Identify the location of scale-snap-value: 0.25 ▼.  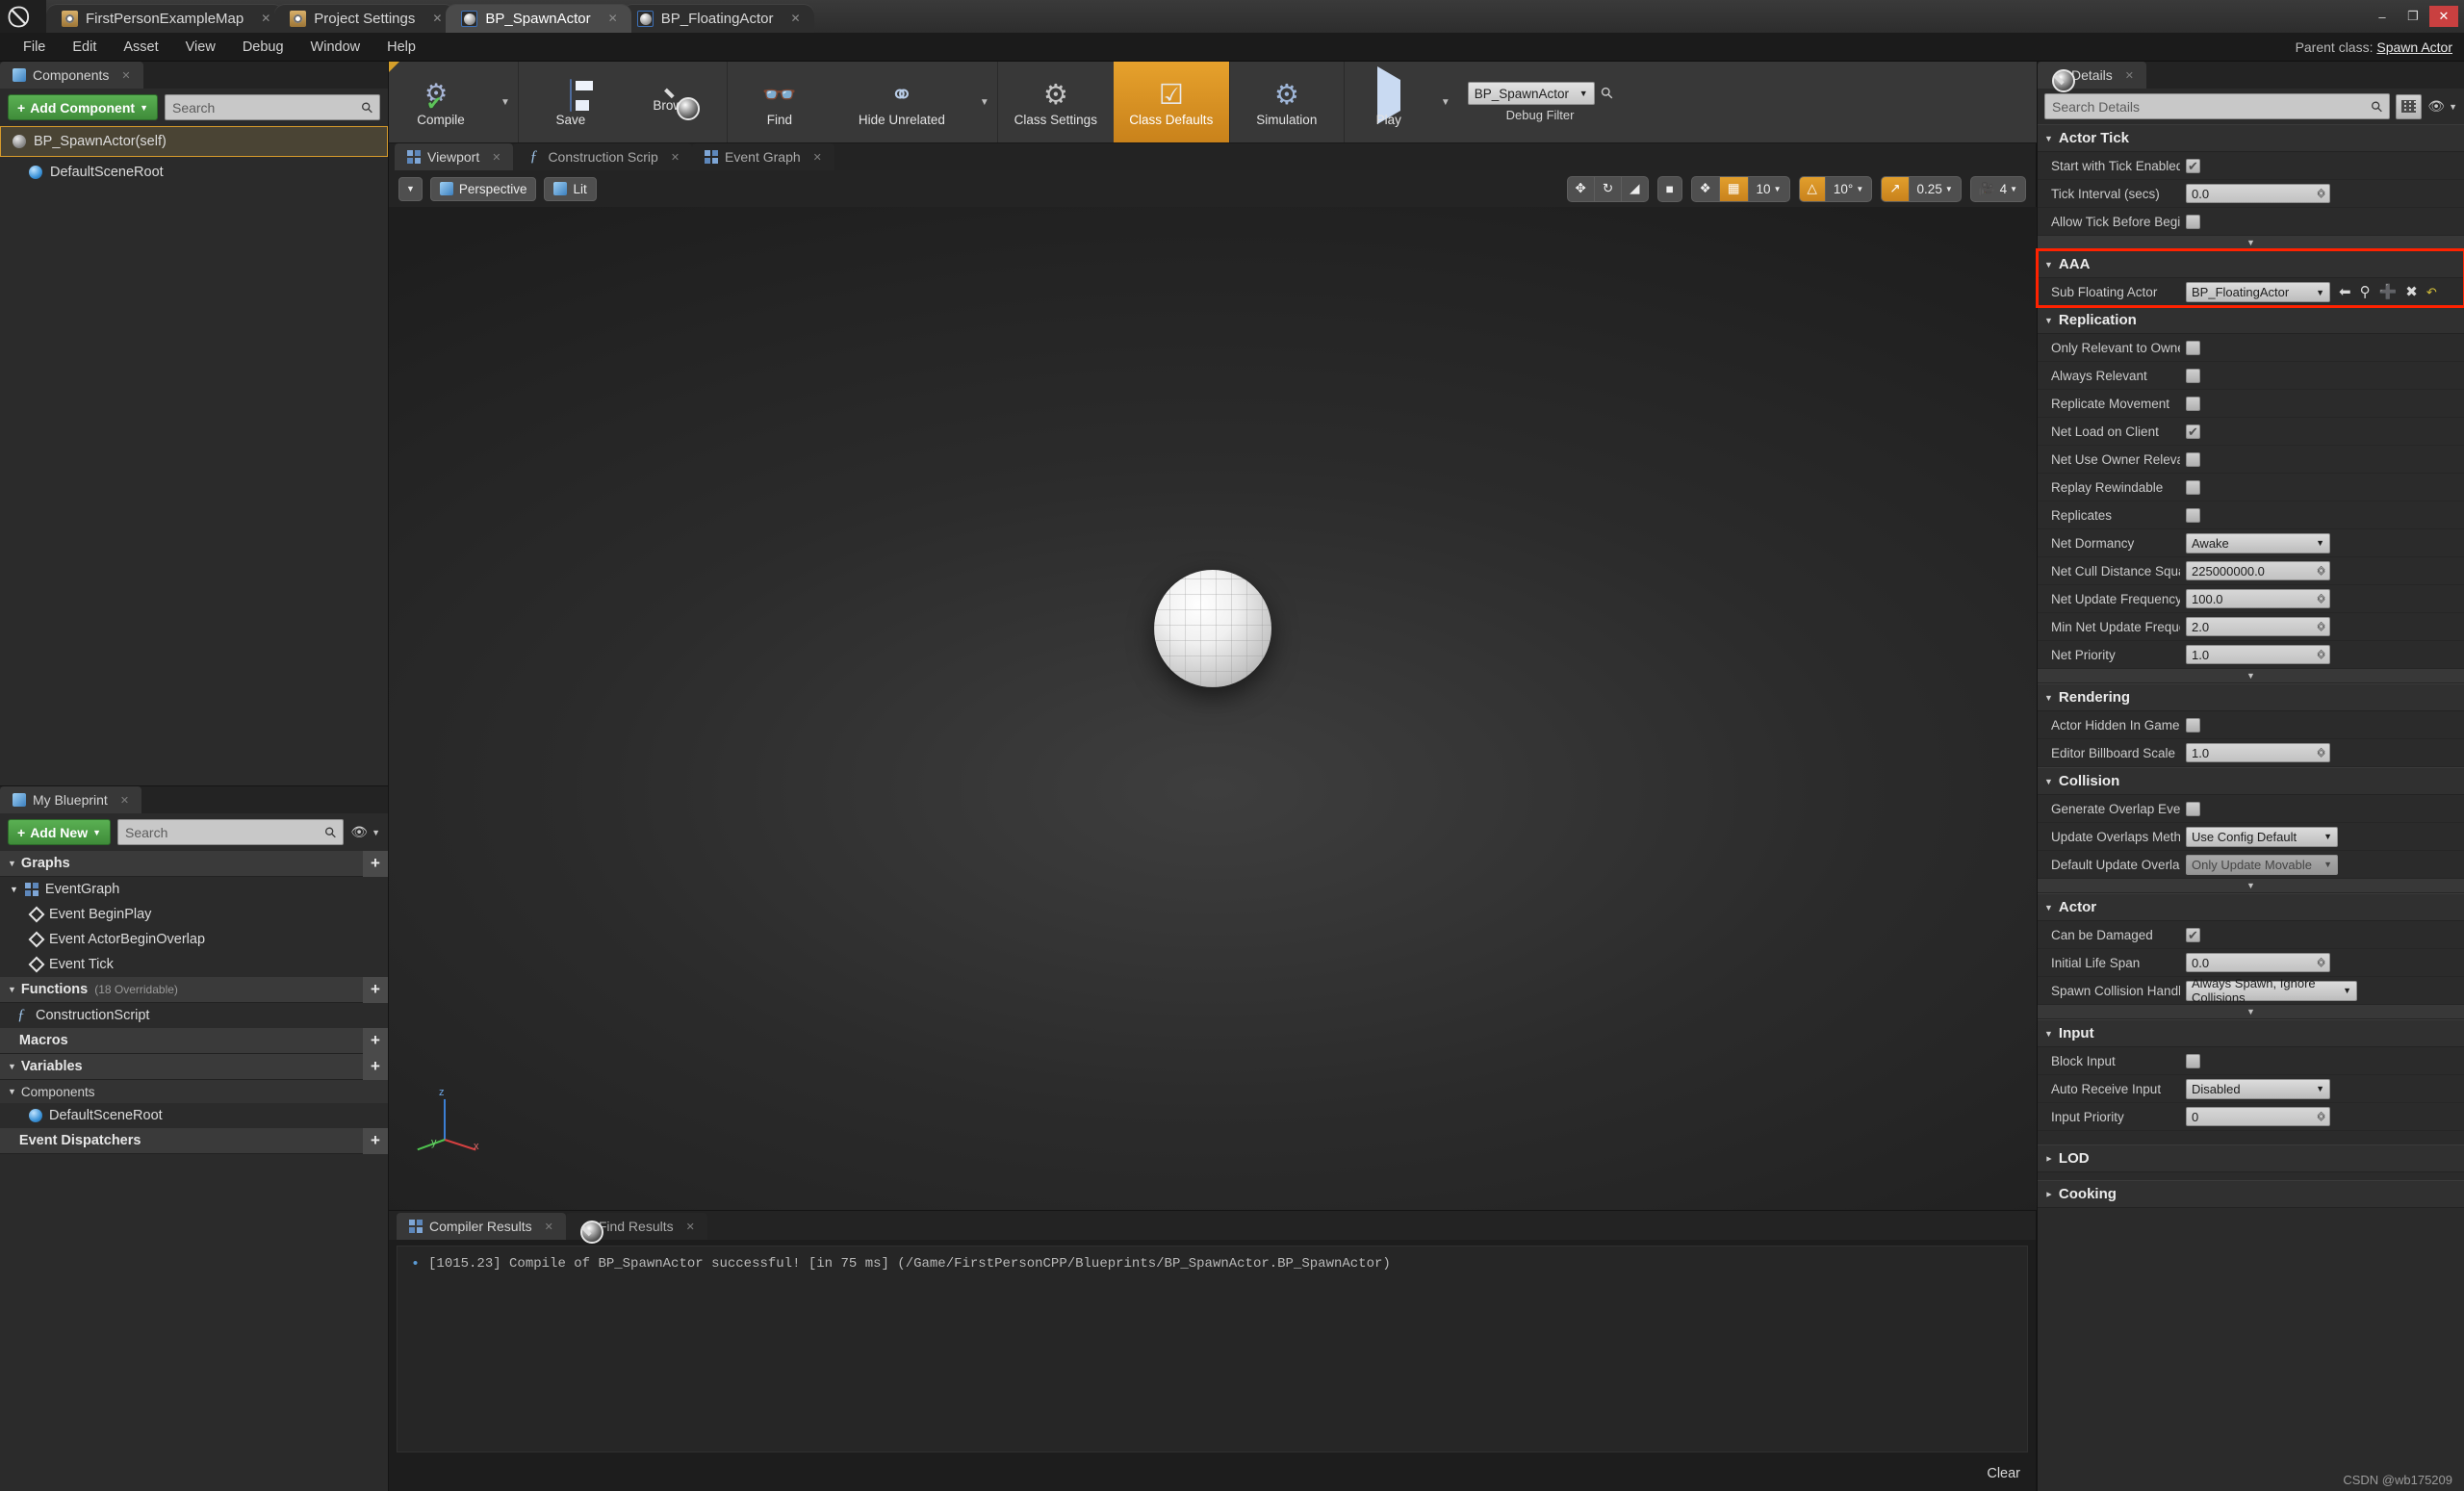
(1935, 189).